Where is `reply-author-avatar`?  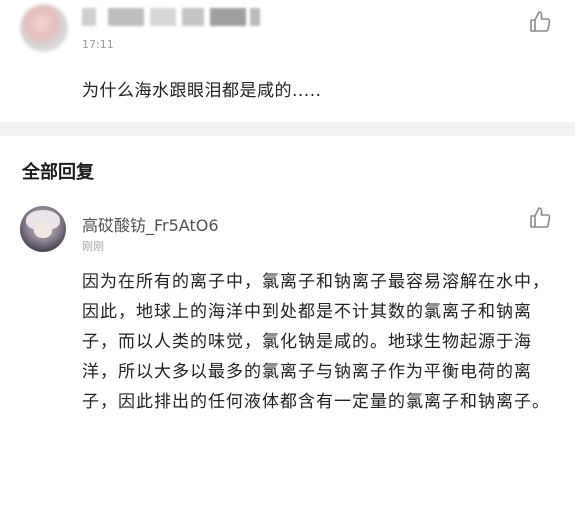
reply-author-avatar is located at coordinates (43, 229).